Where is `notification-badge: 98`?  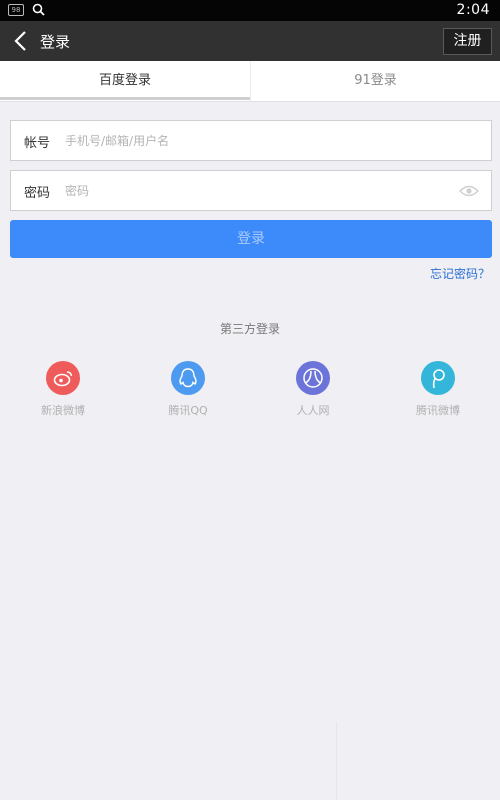
notification-badge: 98 is located at coordinates (16, 9).